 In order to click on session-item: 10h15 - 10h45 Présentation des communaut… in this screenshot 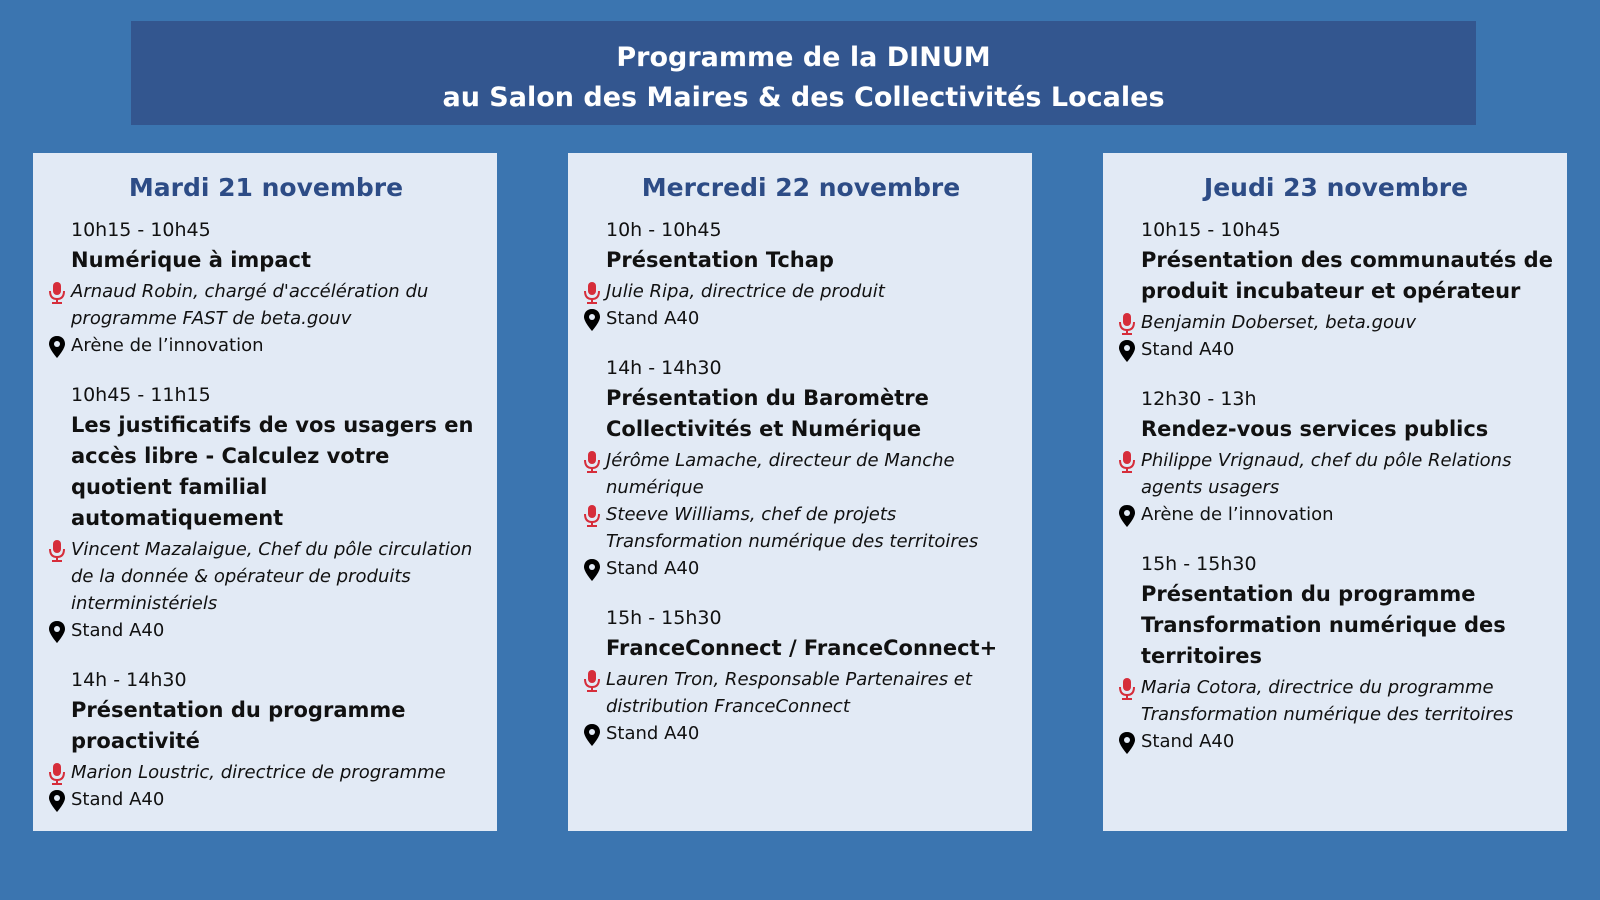, I will do `click(1337, 290)`.